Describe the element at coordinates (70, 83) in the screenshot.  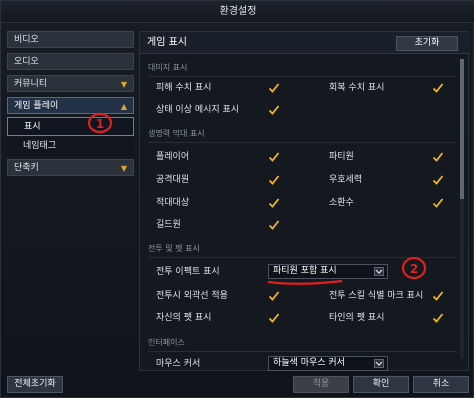
I see `nav-item-community: 커뮤니티 ▼` at that location.